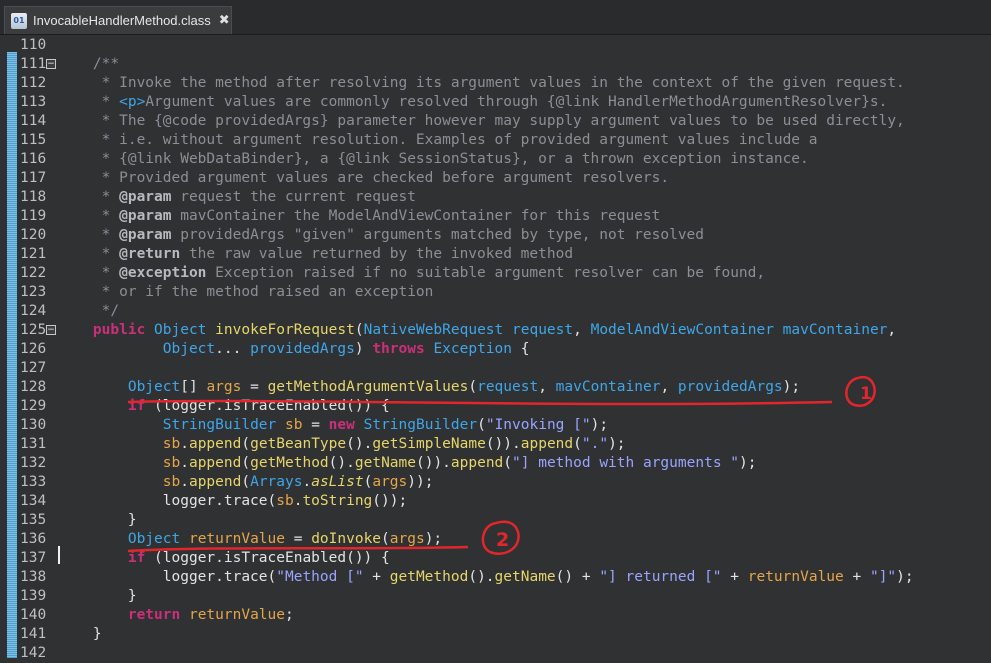 The width and height of the screenshot is (991, 663). Describe the element at coordinates (495, 558) in the screenshot. I see `code-line: 137 if (logger.isTraceEnabled()) {` at that location.